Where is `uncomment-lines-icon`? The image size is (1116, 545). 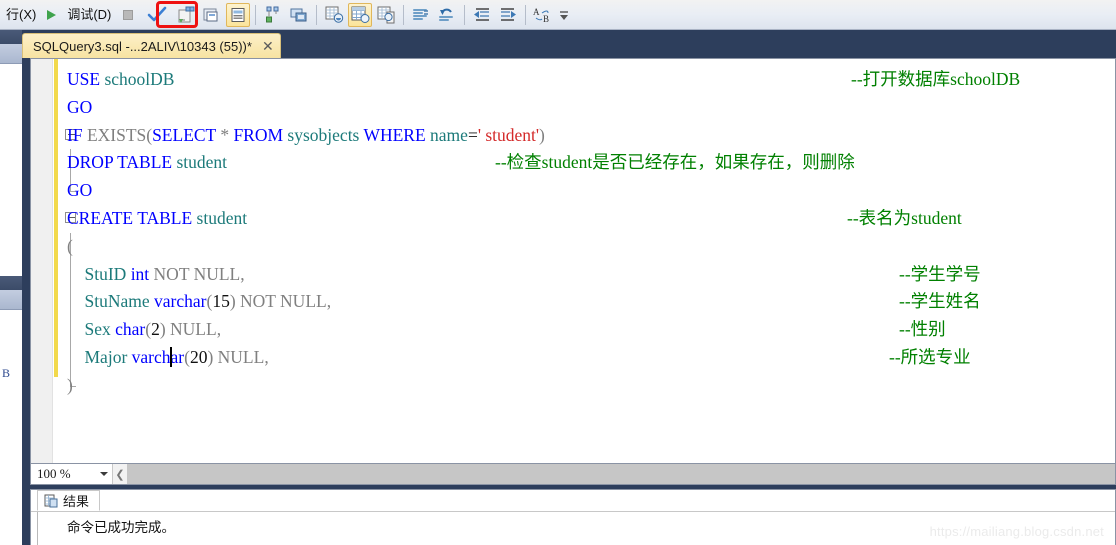 uncomment-lines-icon is located at coordinates (447, 15).